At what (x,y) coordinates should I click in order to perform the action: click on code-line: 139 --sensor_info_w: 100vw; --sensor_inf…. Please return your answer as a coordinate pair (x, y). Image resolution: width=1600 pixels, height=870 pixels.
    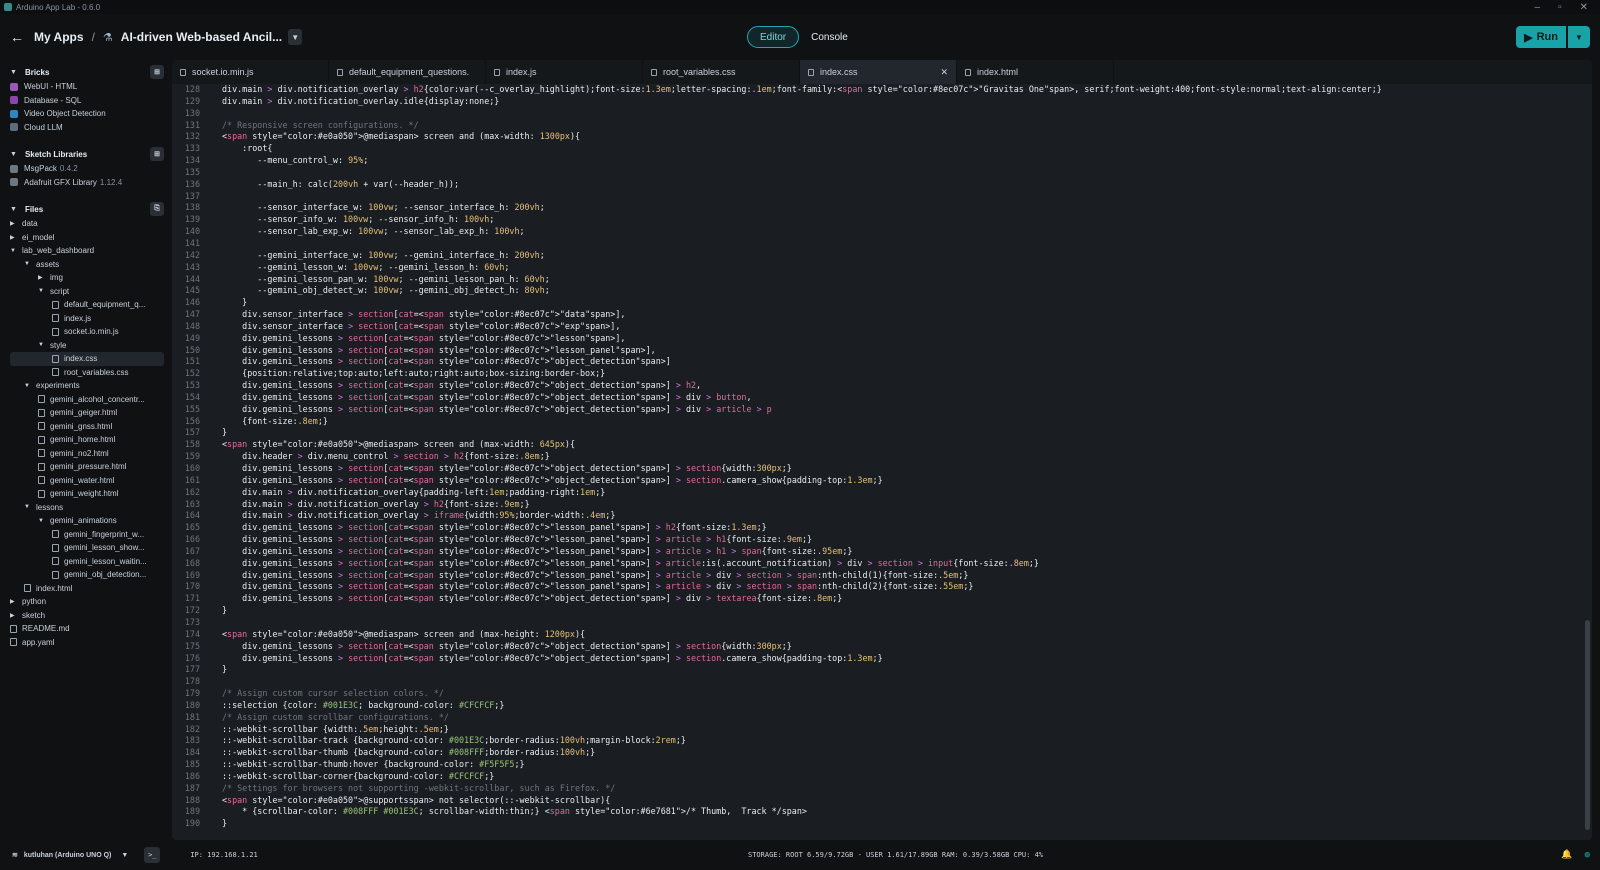
    Looking at the image, I should click on (876, 220).